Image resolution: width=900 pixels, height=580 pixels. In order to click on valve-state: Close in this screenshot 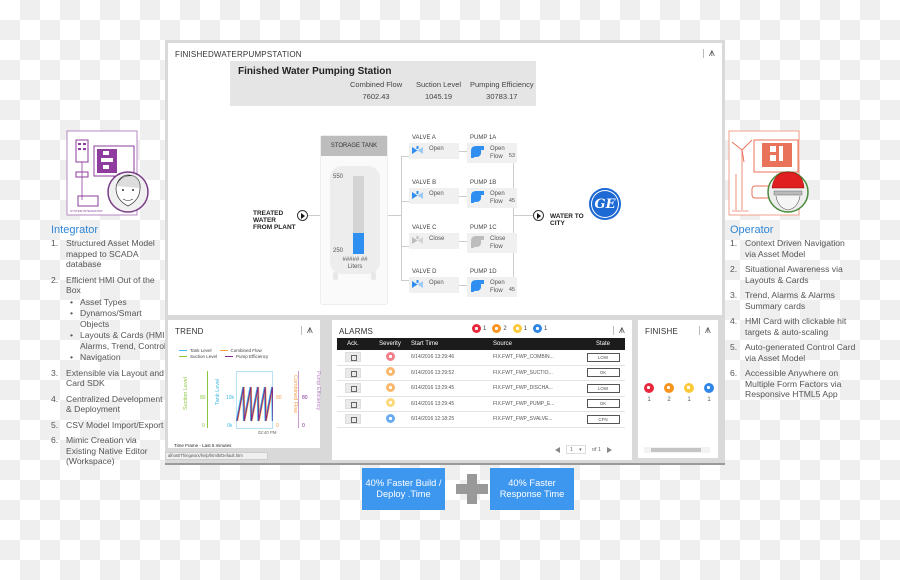, I will do `click(437, 239)`.